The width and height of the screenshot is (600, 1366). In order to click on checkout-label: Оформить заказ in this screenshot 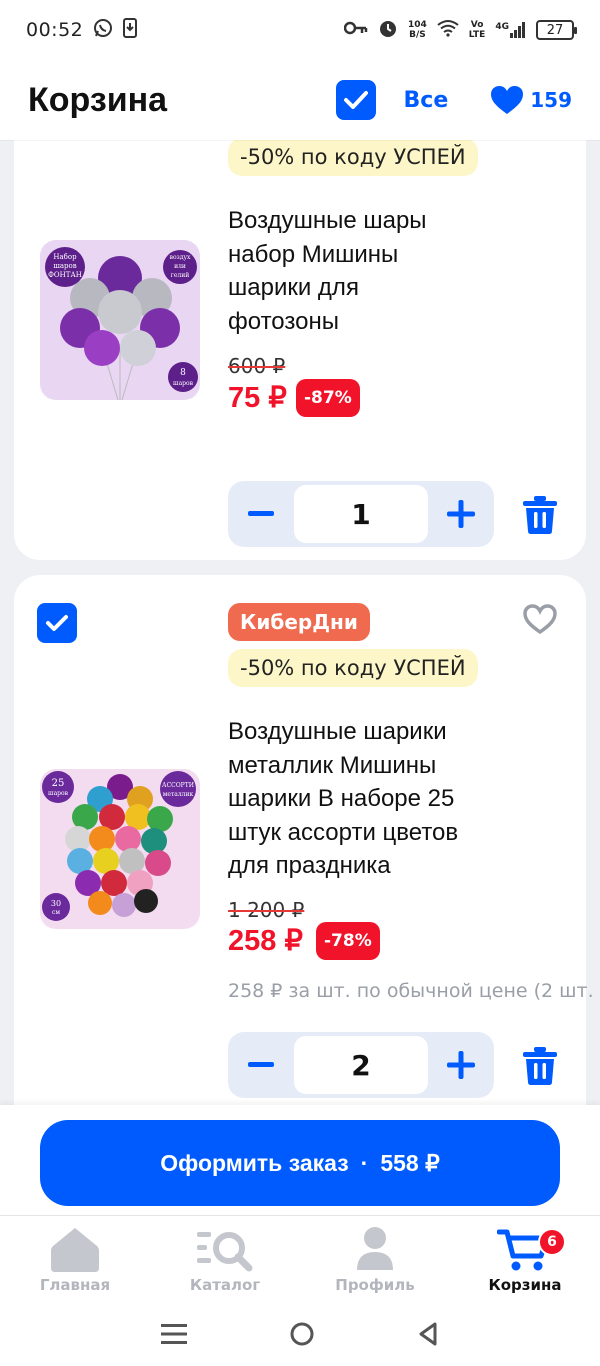, I will do `click(254, 1162)`.